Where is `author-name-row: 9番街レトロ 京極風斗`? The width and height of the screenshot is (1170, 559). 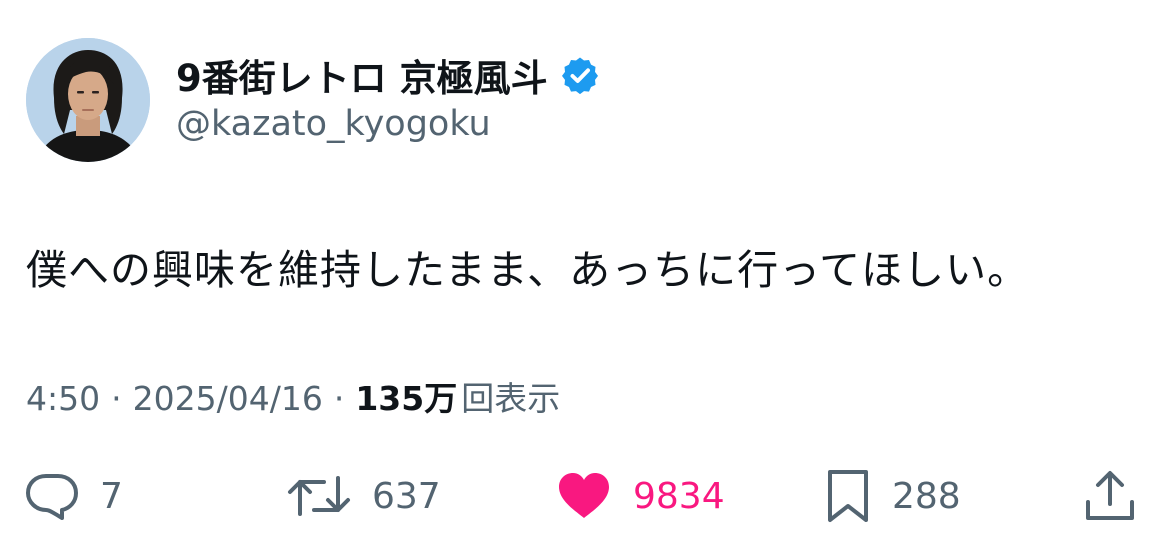
author-name-row: 9番街レトロ 京極風斗 is located at coordinates (388, 75).